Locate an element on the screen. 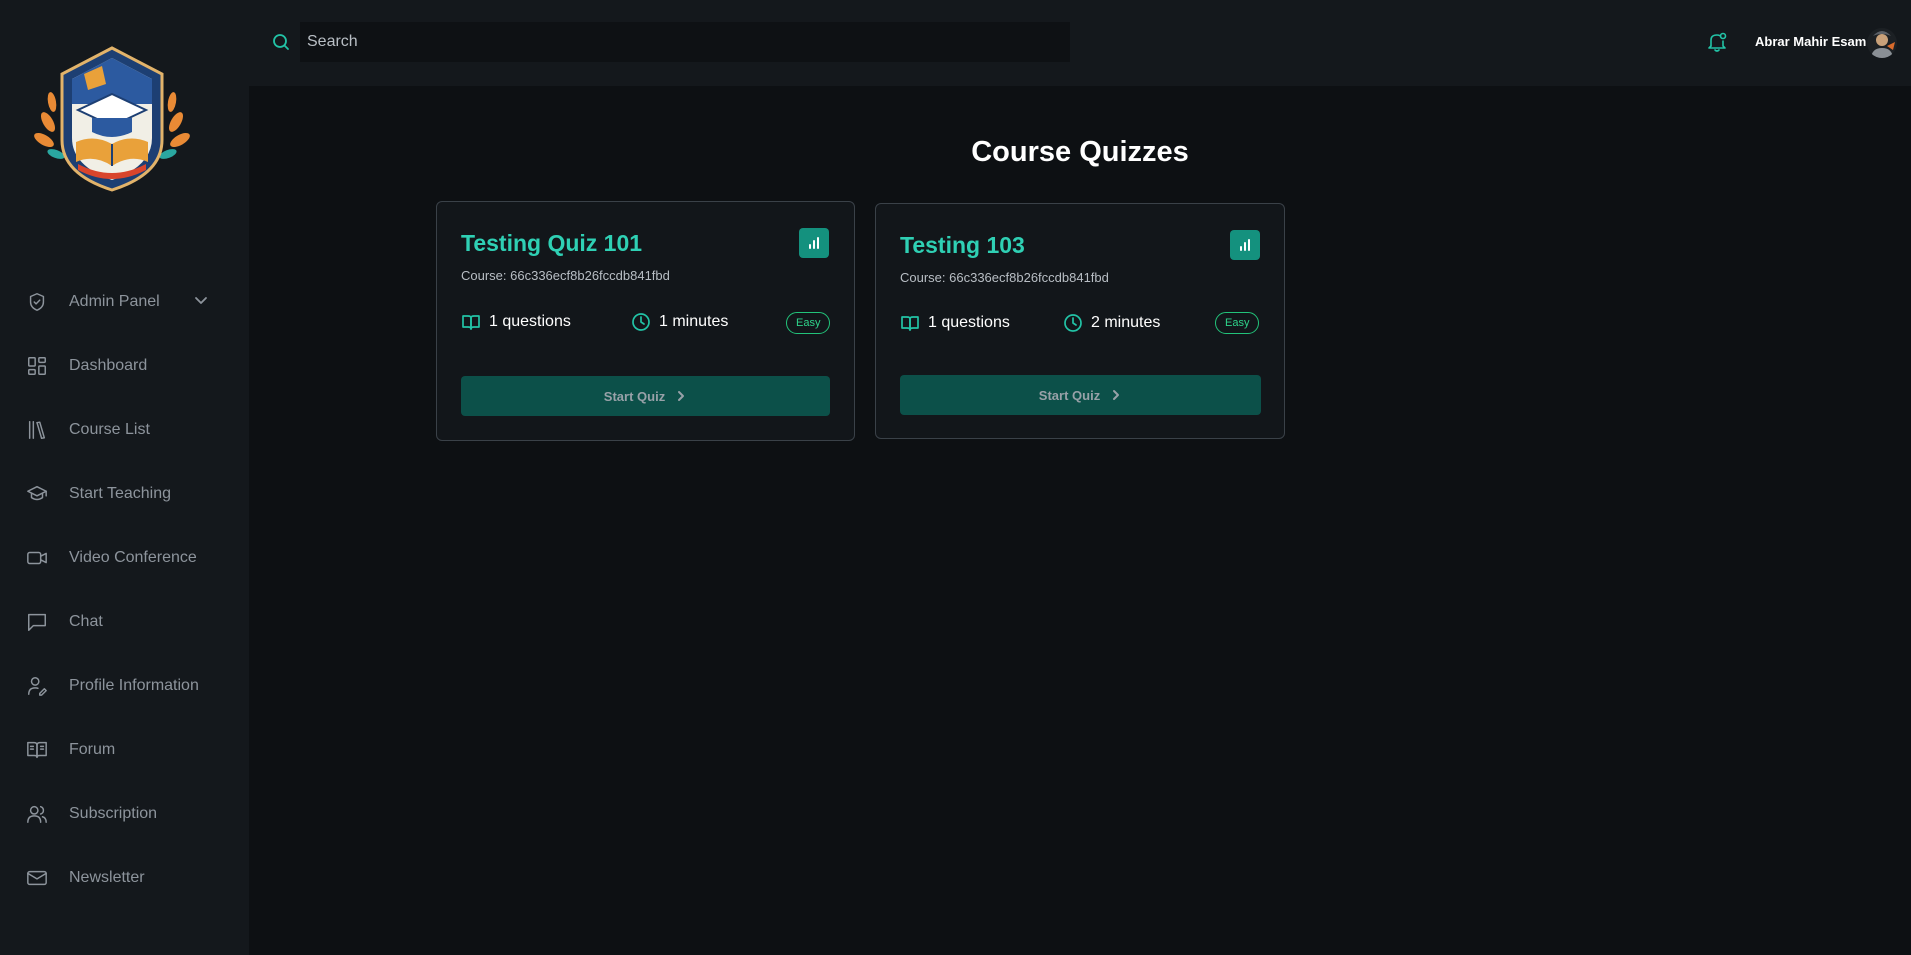 This screenshot has width=1911, height=955. search-input is located at coordinates (685, 42).